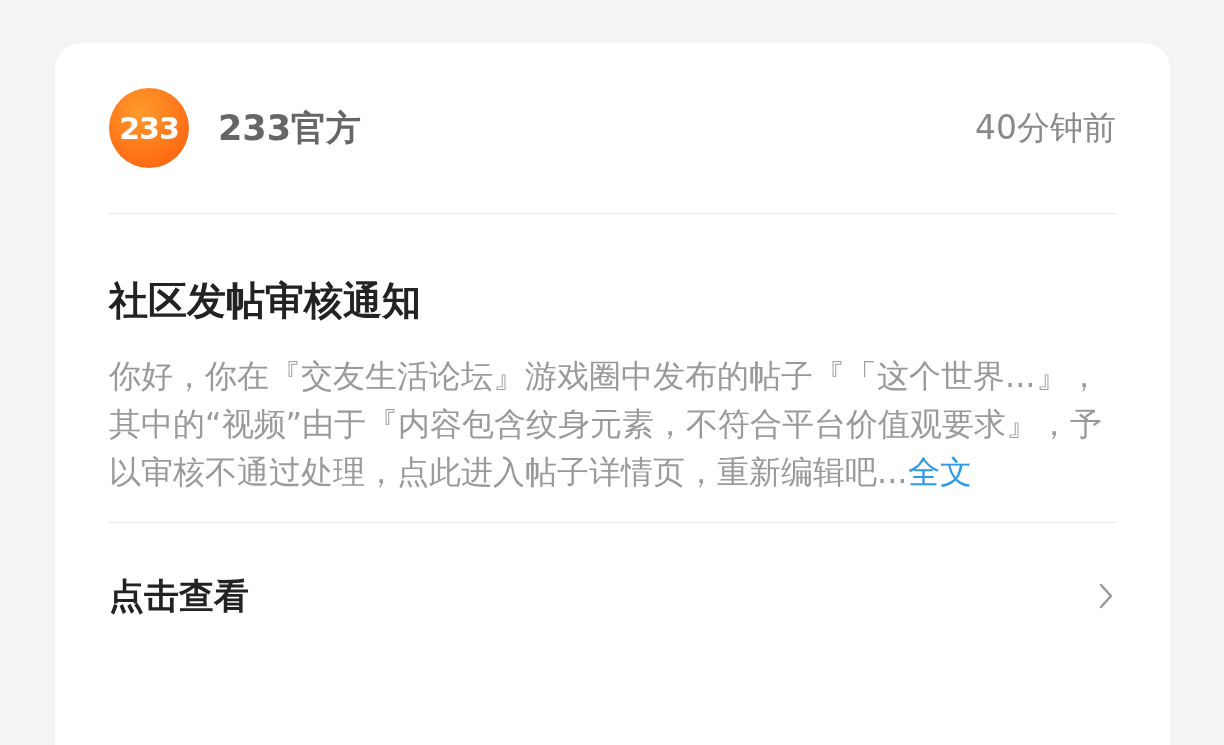  Describe the element at coordinates (1106, 596) in the screenshot. I see `chevron-right-icon` at that location.